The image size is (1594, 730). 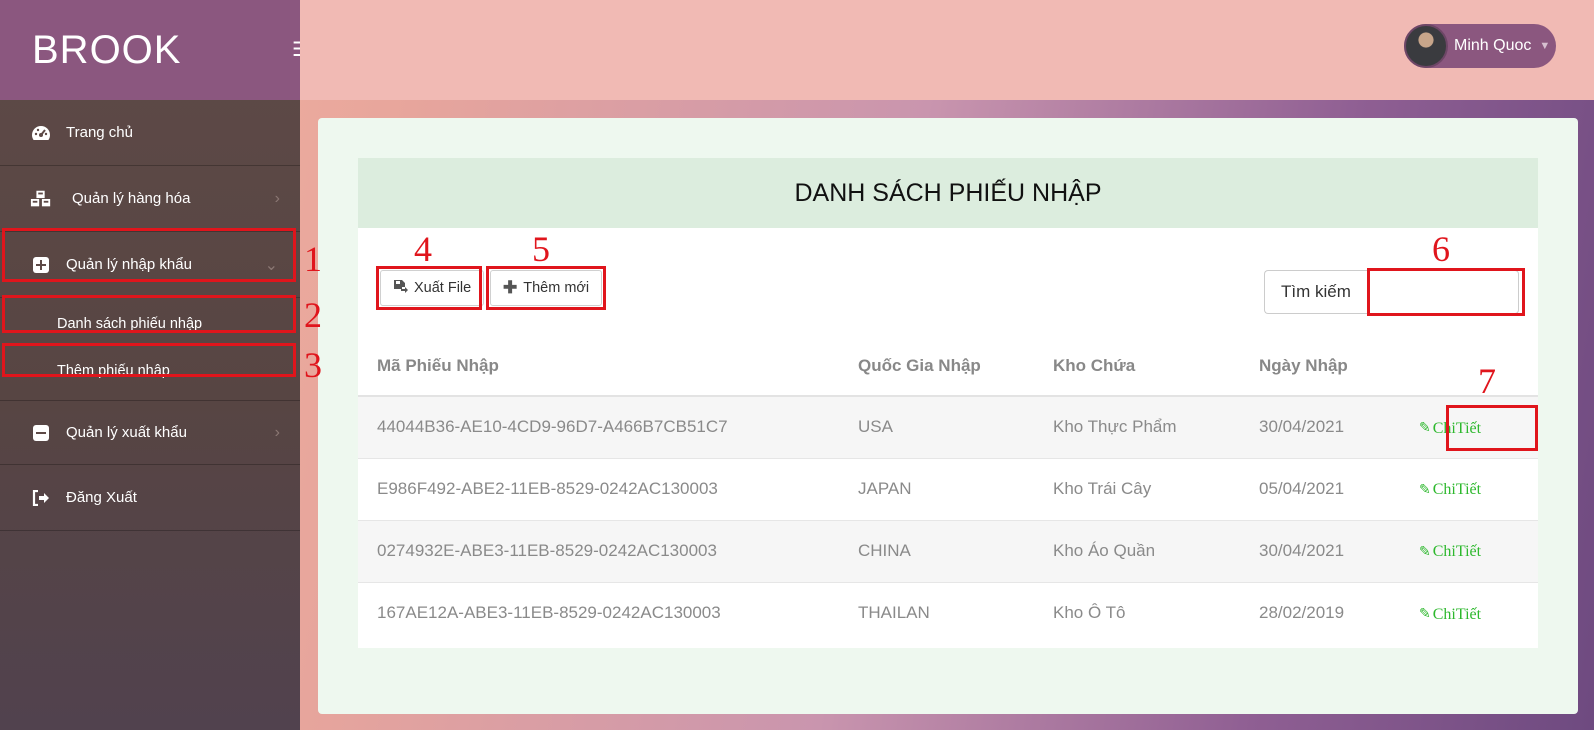 I want to click on sign-out-icon, so click(x=41, y=498).